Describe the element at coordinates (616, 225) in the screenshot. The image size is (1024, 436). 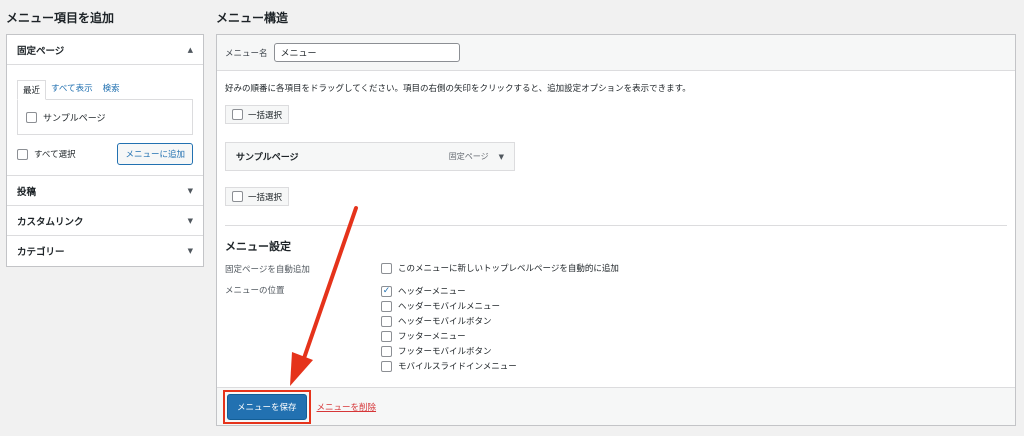
I see `divider` at that location.